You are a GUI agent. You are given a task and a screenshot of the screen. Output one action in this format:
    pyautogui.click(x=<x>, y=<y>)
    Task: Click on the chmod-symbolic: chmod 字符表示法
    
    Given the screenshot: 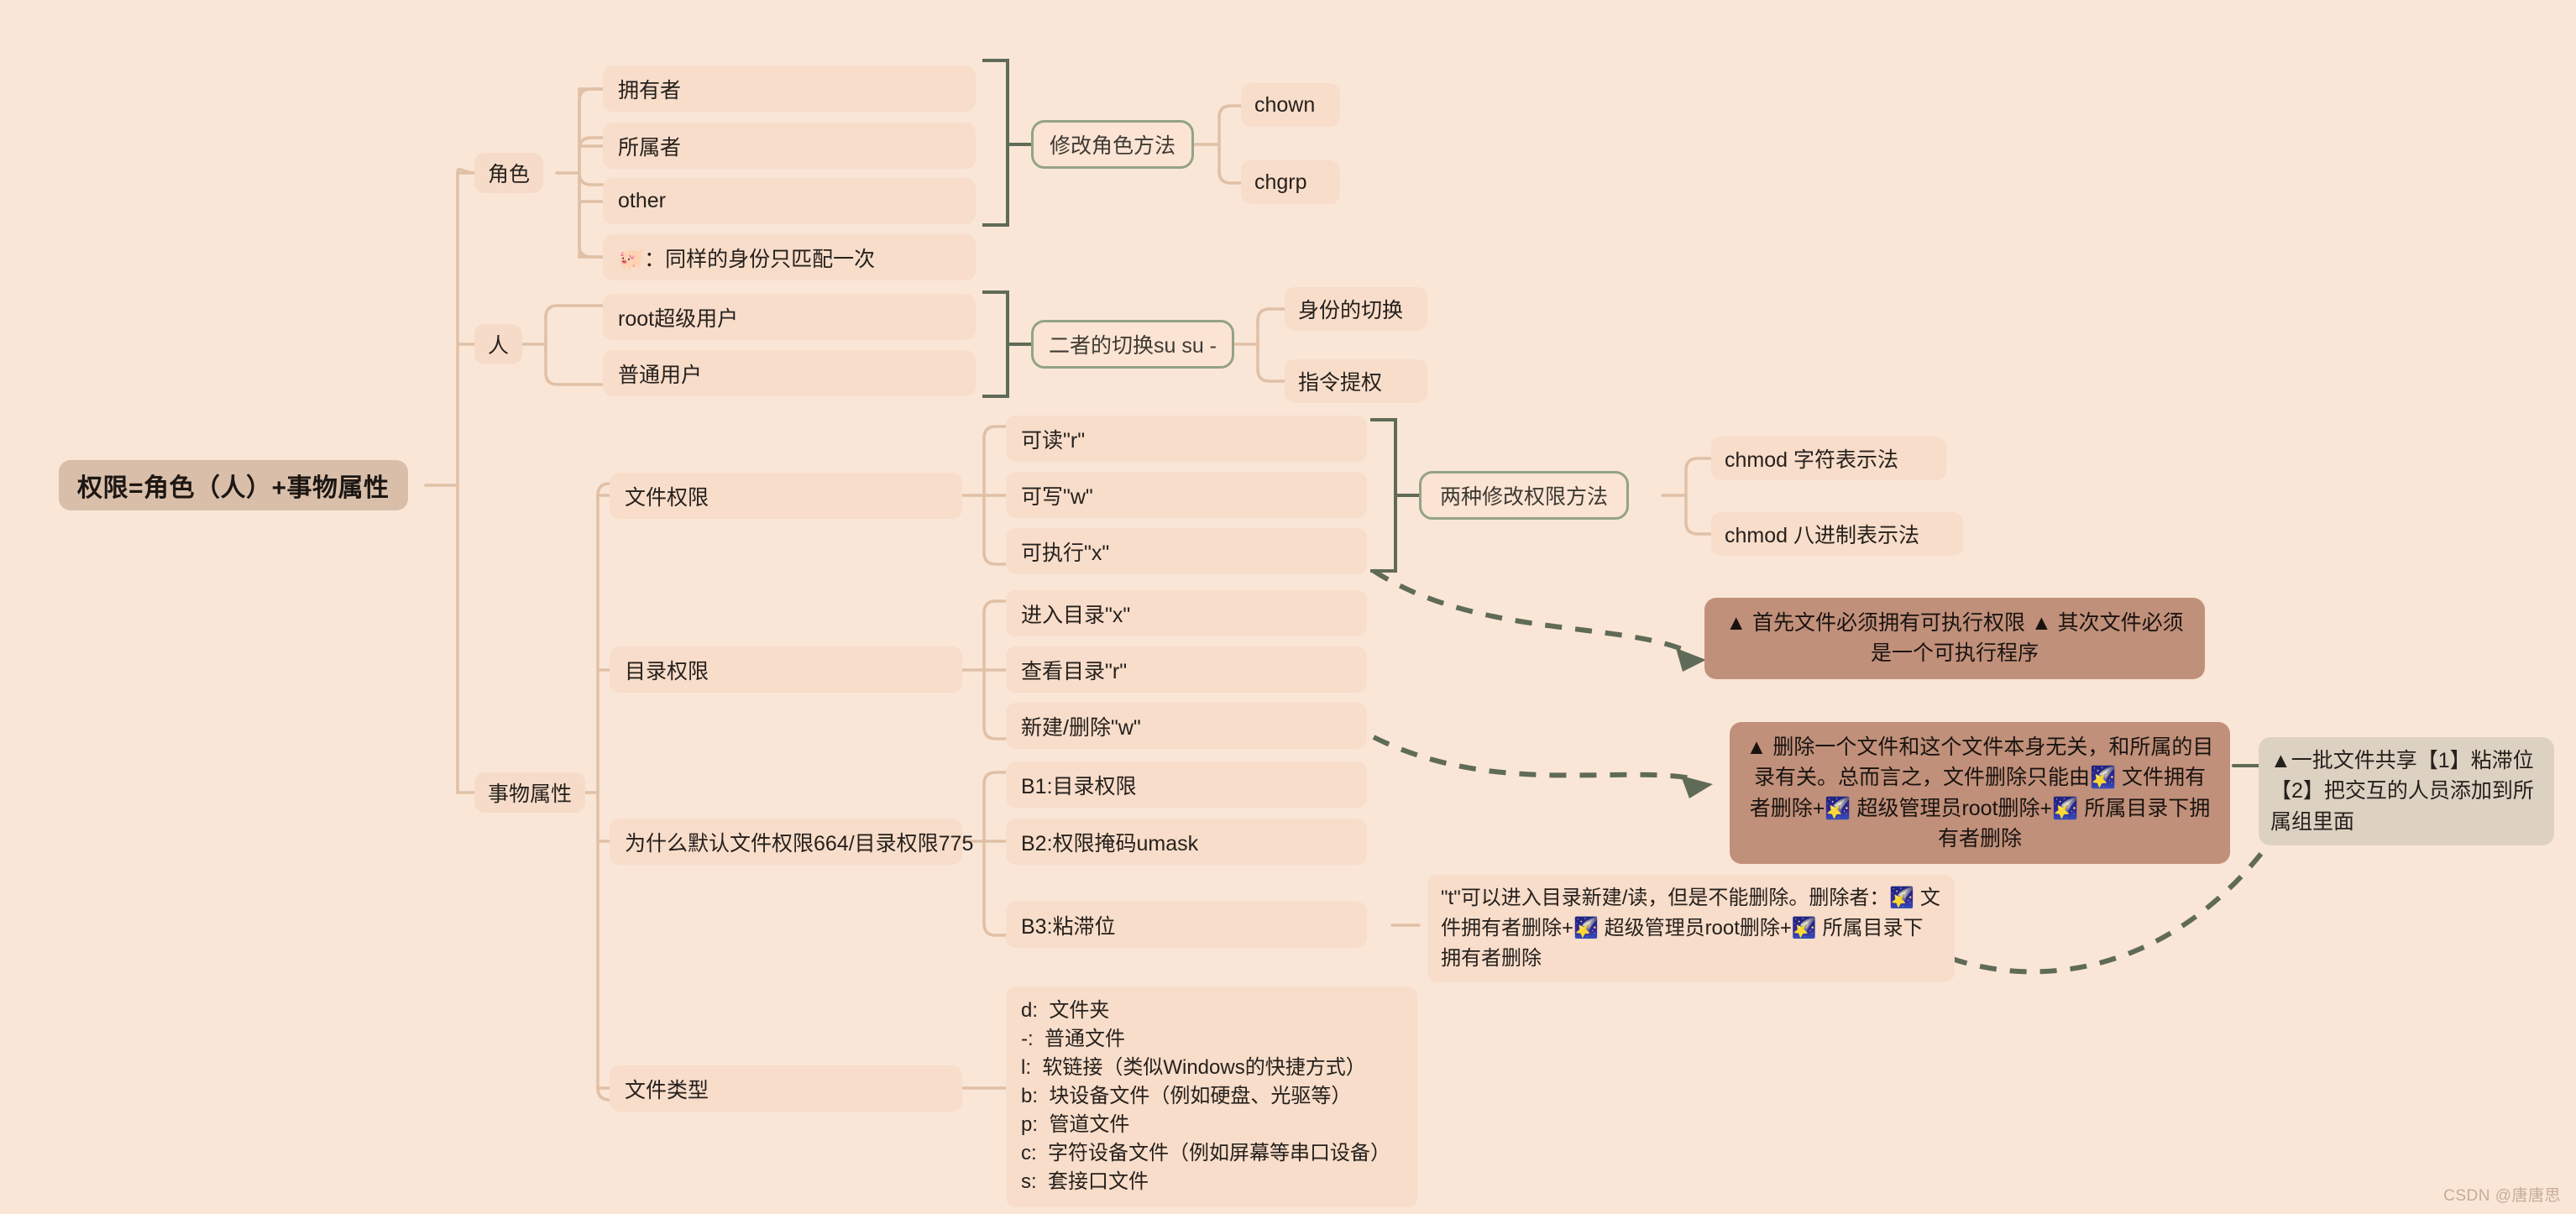 What is the action you would take?
    pyautogui.click(x=1829, y=459)
    